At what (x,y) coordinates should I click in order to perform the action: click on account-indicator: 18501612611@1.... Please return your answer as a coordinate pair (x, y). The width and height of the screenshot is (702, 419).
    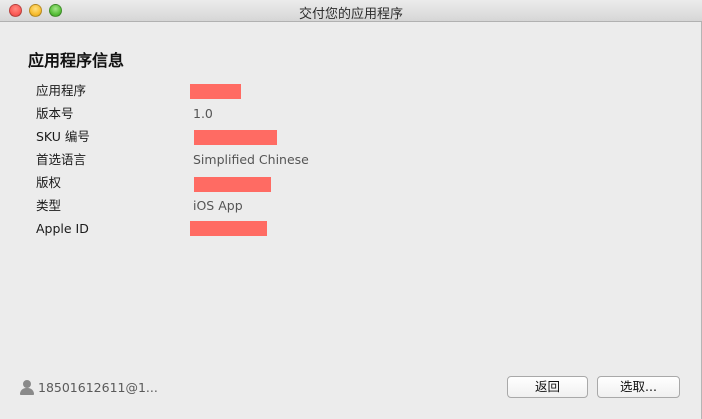
    Looking at the image, I should click on (89, 387).